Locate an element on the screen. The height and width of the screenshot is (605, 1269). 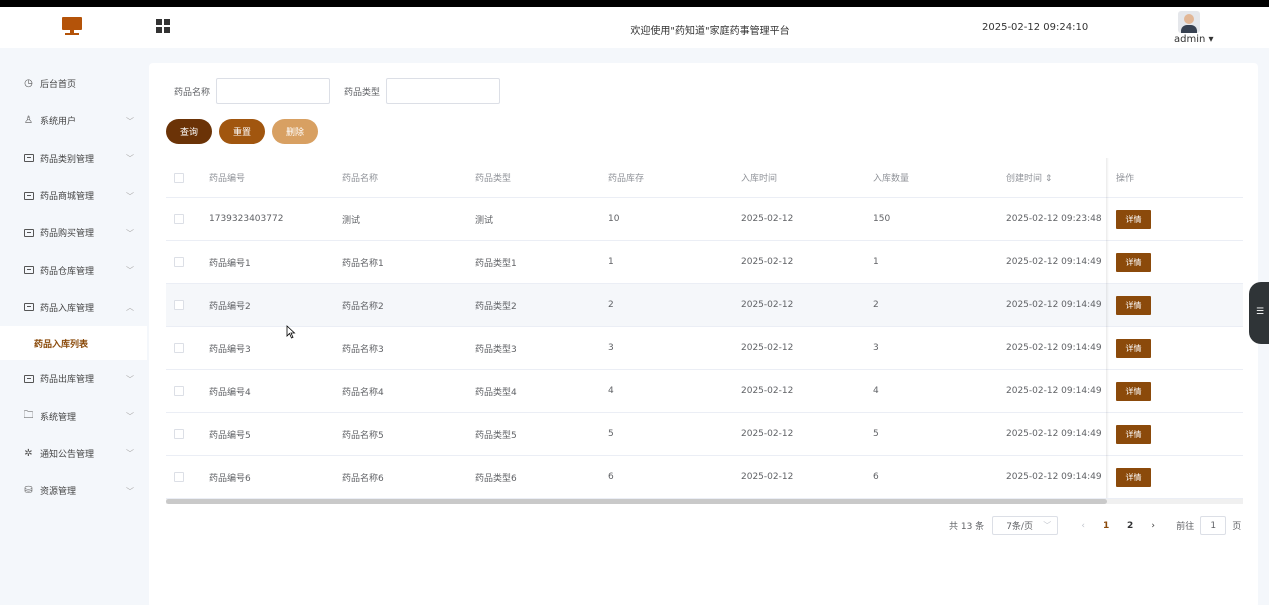
column-header: 创建时间 ⇕ is located at coordinates (1029, 177).